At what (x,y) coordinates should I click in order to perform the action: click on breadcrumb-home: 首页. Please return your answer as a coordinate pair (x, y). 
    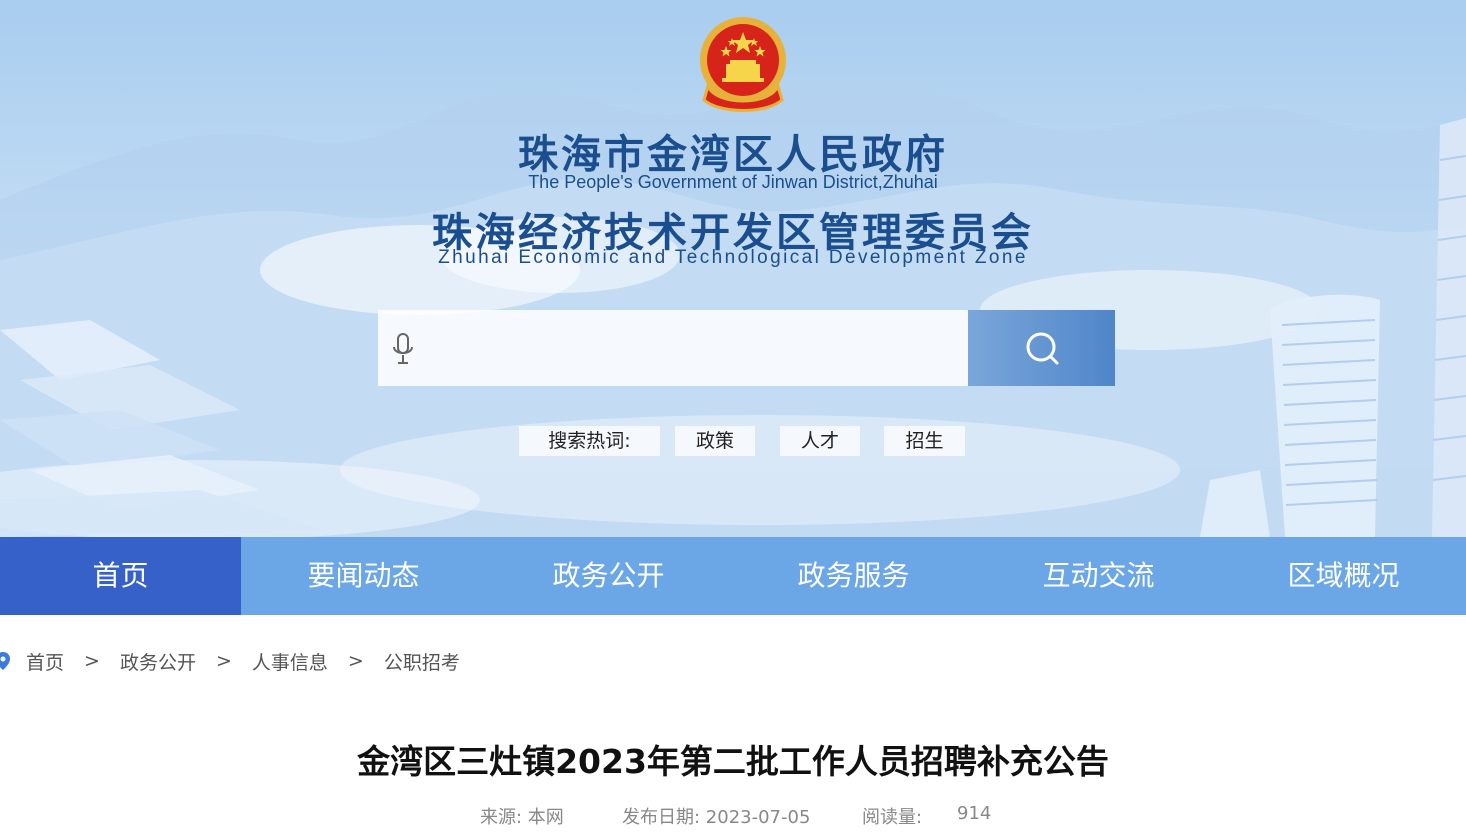
    Looking at the image, I should click on (45, 661).